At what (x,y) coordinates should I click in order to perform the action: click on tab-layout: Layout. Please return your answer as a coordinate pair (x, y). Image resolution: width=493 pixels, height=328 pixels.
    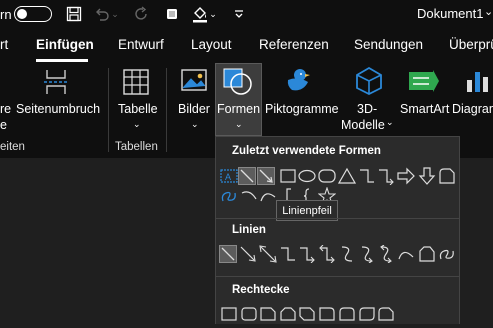
    Looking at the image, I should click on (211, 44).